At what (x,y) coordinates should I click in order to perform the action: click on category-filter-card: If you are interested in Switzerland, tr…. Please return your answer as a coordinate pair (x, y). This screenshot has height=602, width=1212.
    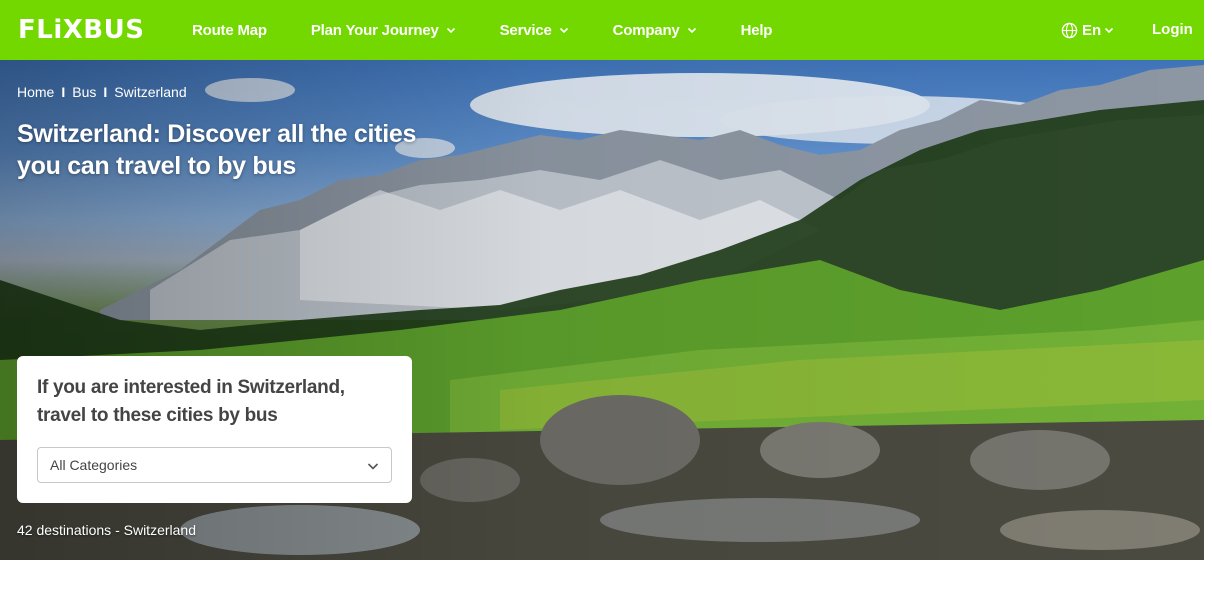
    Looking at the image, I should click on (214, 429).